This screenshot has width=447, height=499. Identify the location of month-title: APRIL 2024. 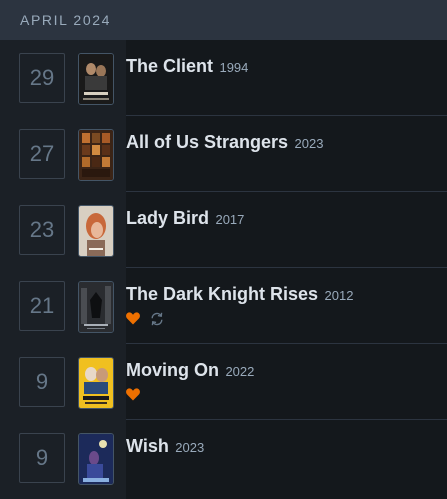
(65, 20).